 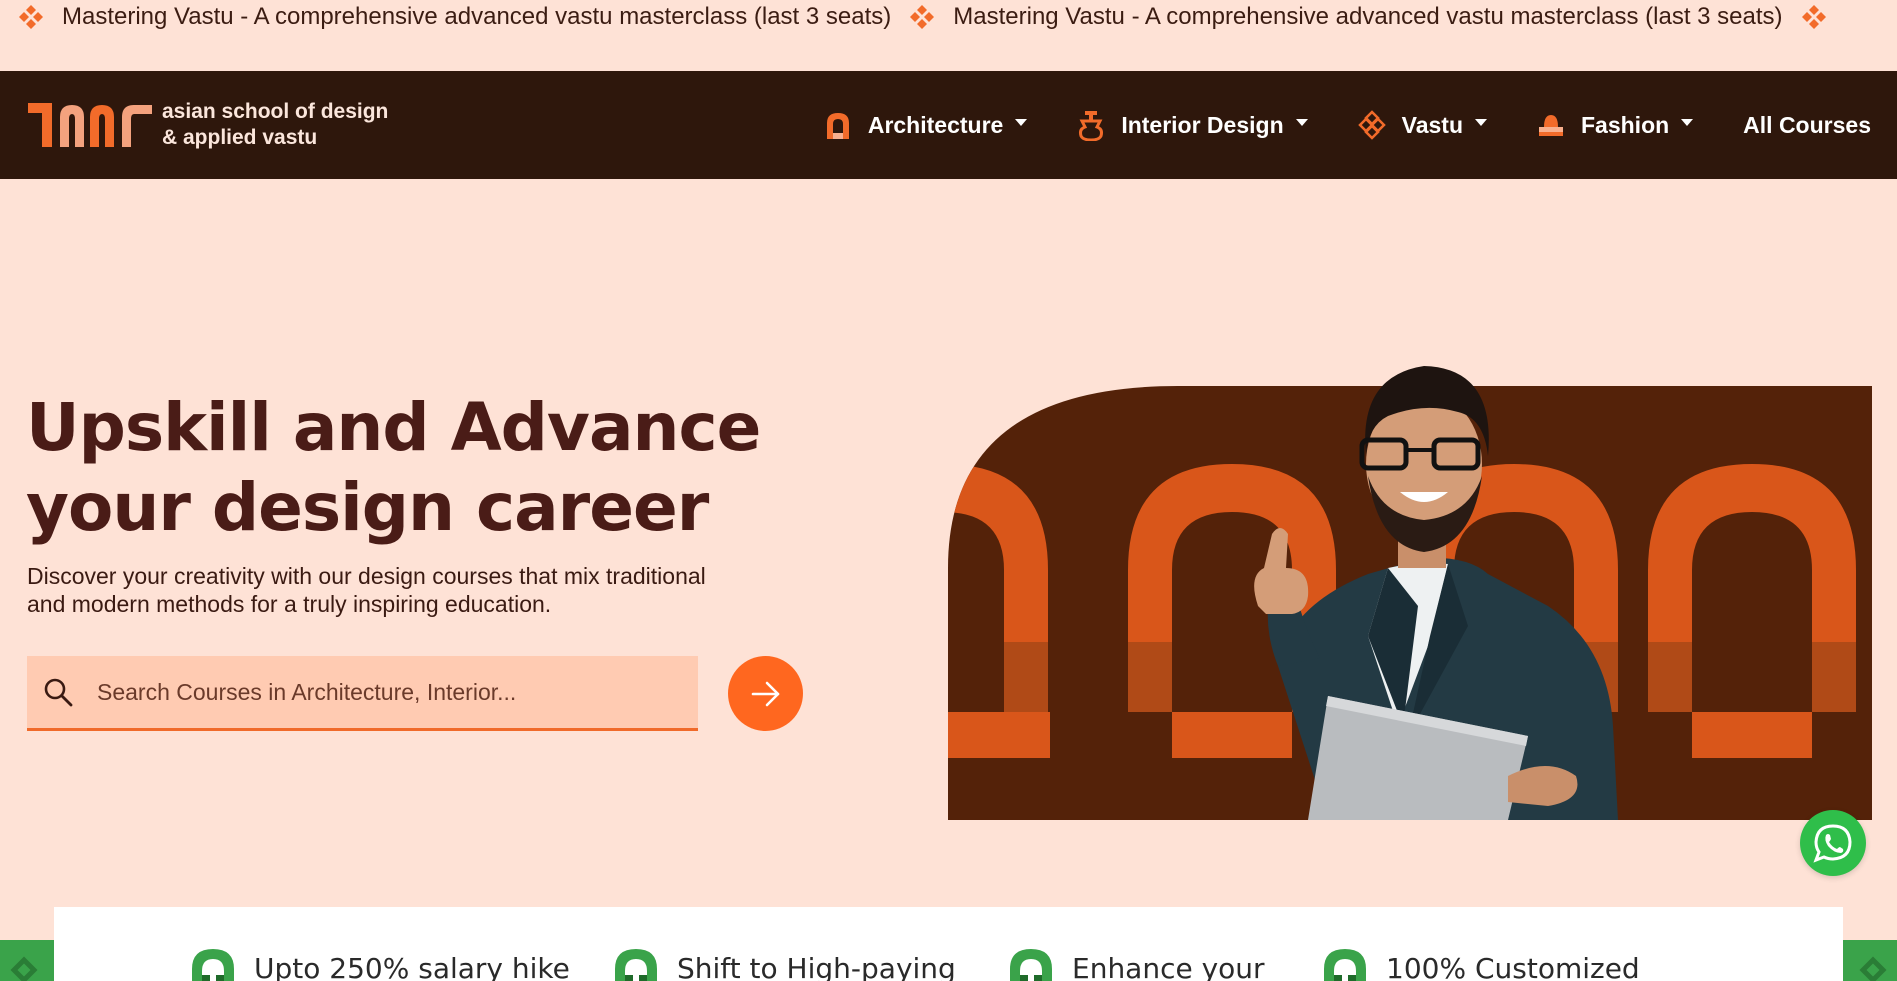 I want to click on whatsapp-icon, so click(x=1832, y=843).